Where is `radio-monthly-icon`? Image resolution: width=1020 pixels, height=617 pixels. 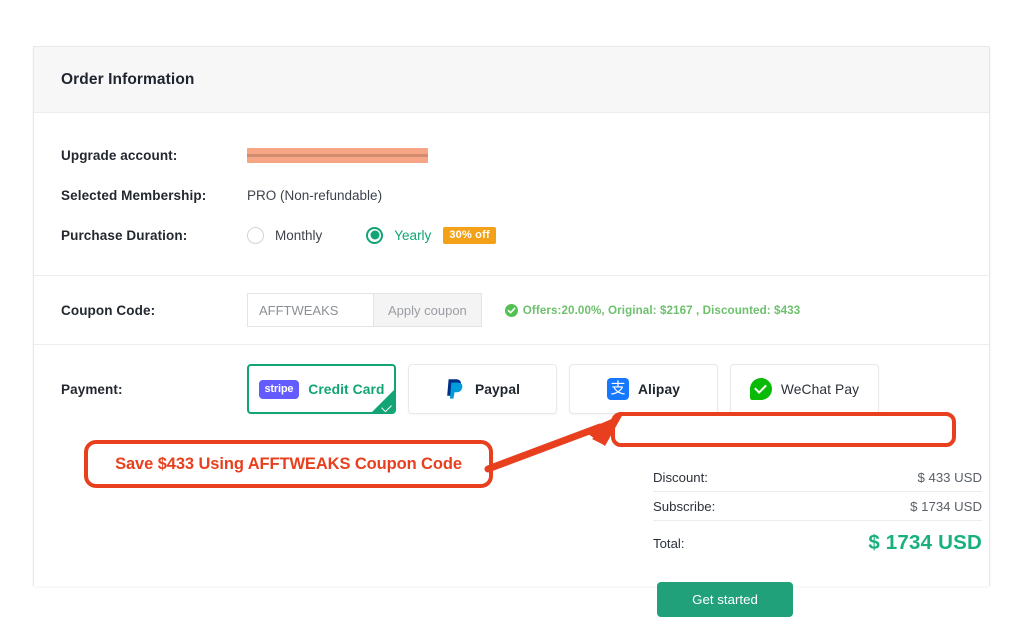
radio-monthly-icon is located at coordinates (255, 235).